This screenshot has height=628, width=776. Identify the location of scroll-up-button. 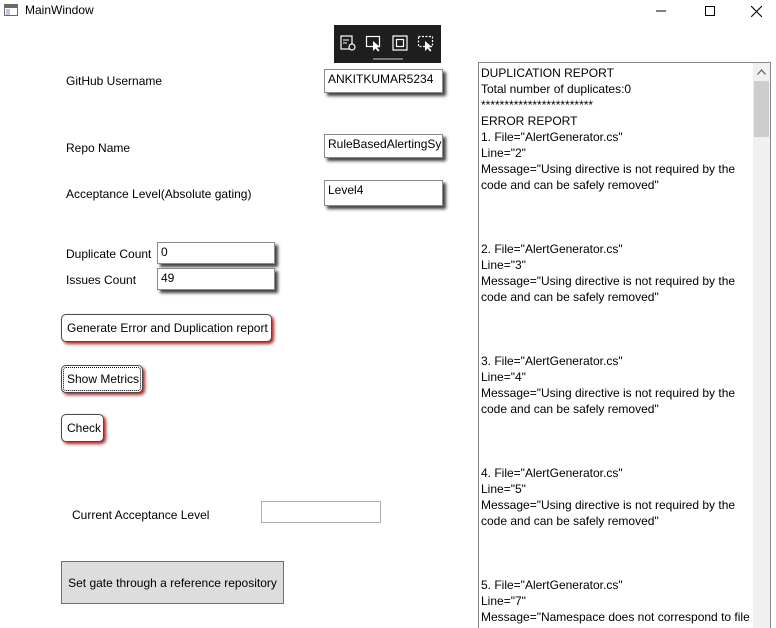
(761, 71).